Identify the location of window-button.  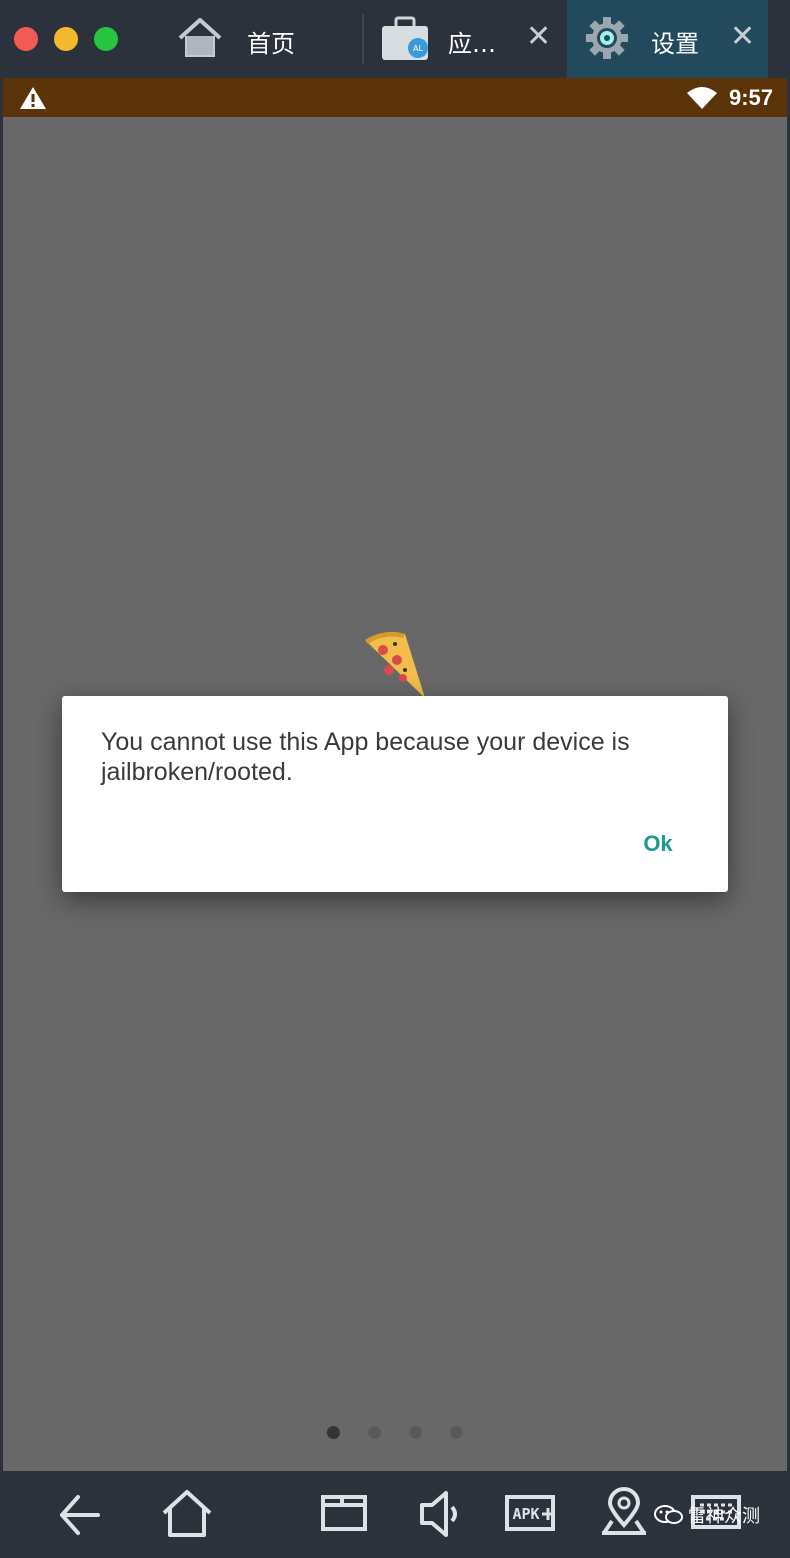
(344, 1513).